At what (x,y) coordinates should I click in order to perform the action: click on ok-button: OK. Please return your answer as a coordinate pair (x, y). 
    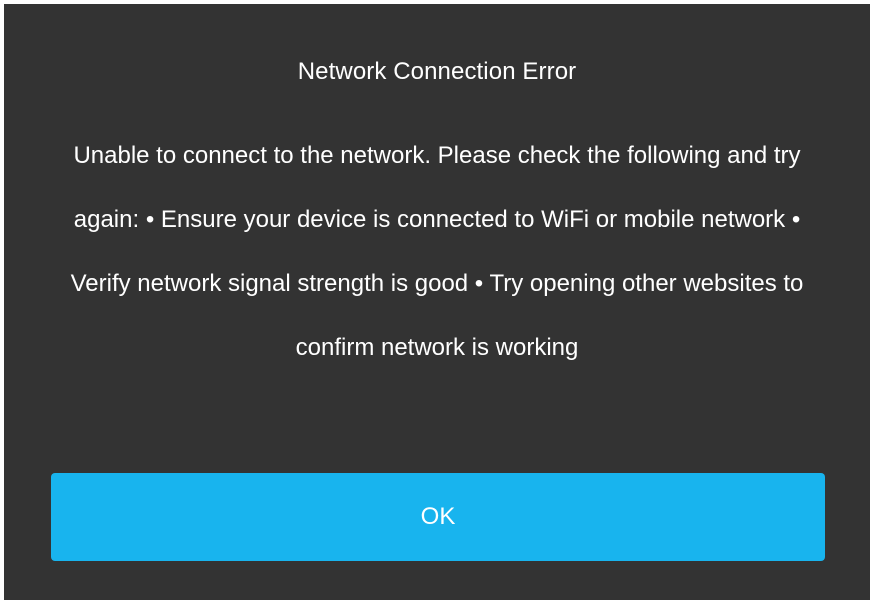
    Looking at the image, I should click on (438, 517).